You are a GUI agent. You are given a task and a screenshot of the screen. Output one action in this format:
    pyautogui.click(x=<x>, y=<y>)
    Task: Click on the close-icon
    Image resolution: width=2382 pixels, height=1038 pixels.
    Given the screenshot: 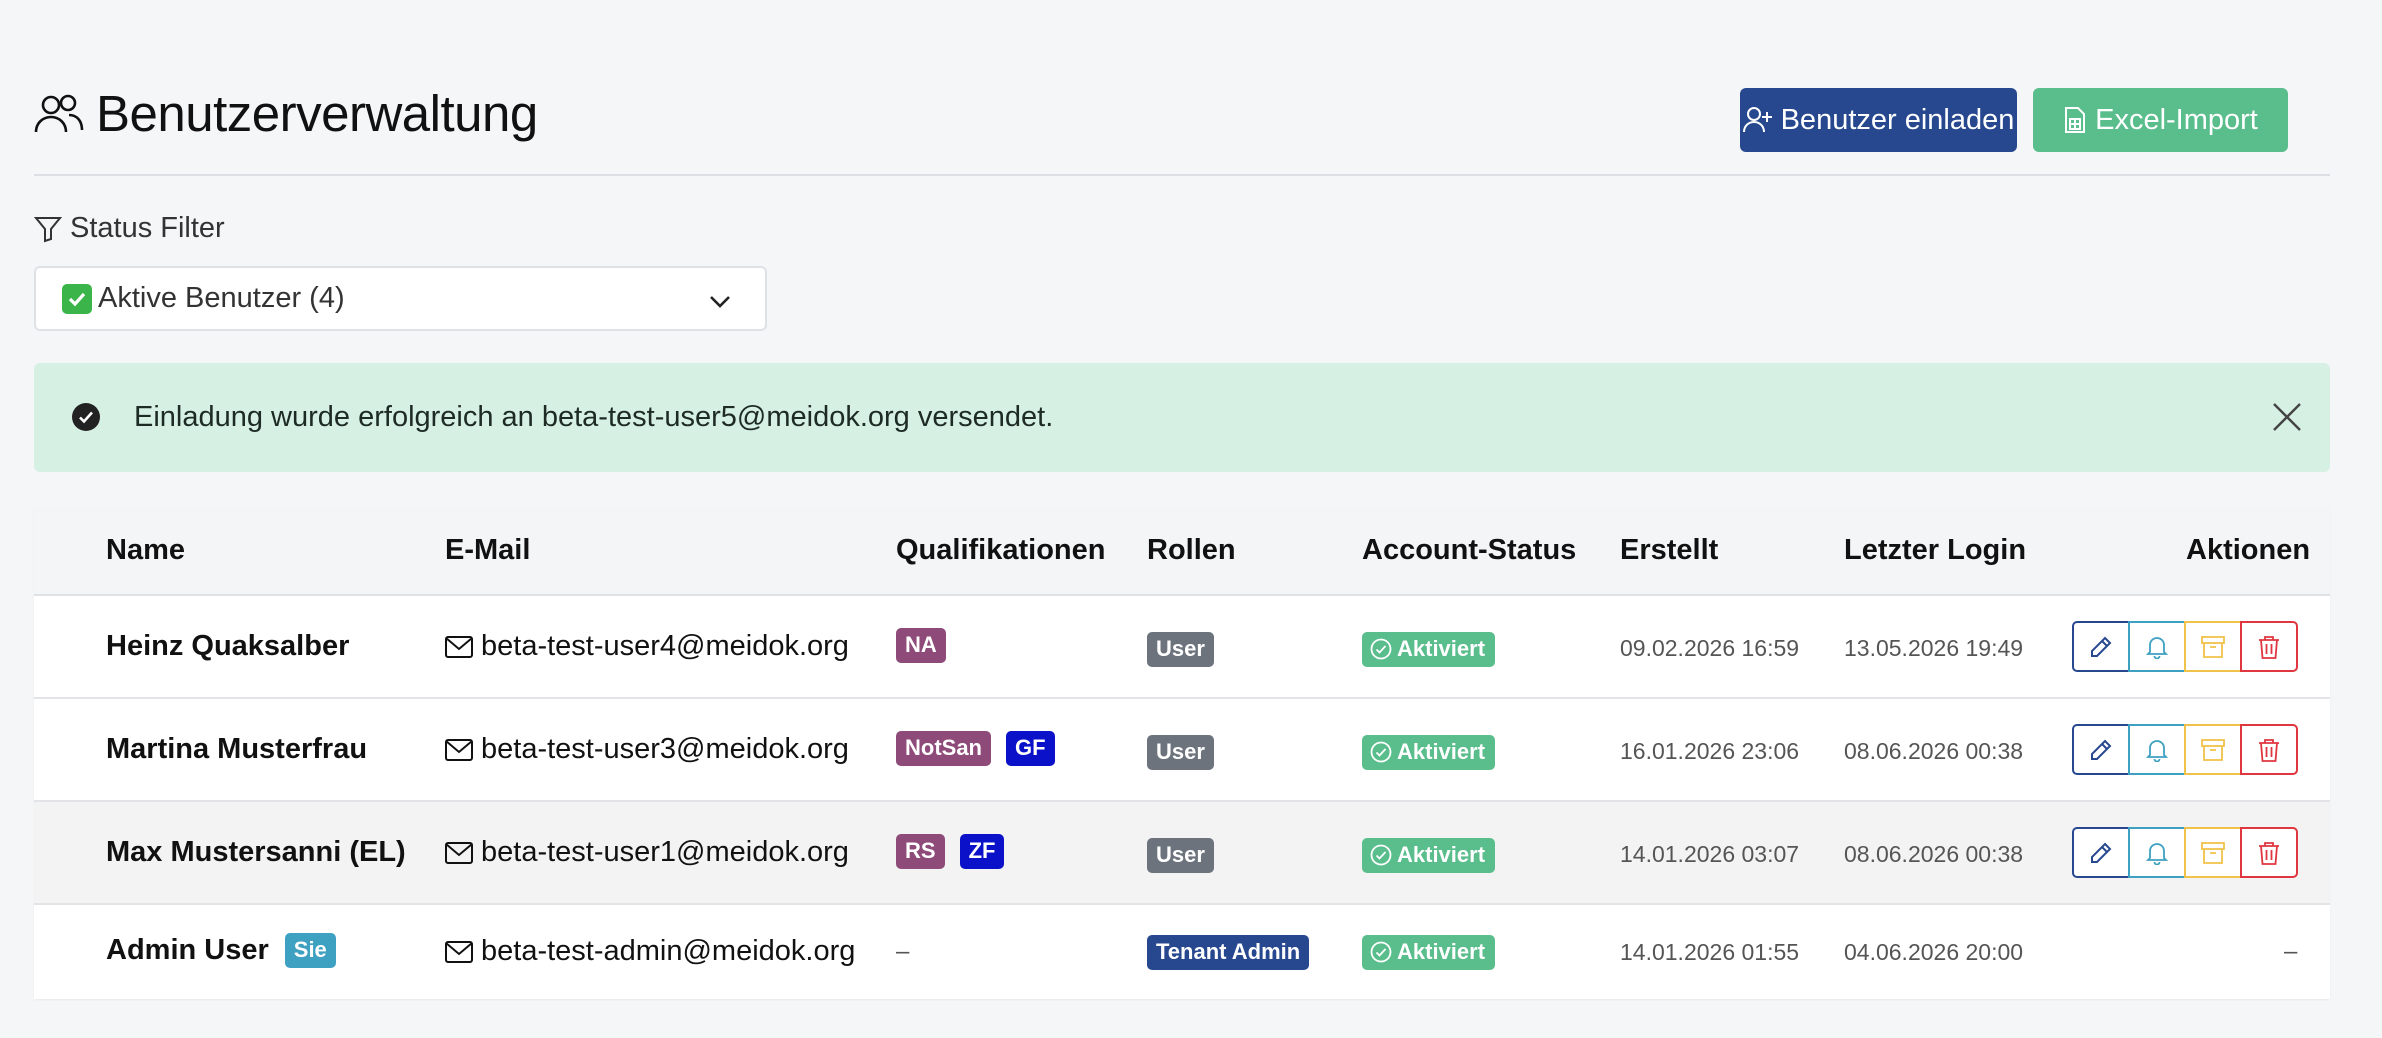 What is the action you would take?
    pyautogui.click(x=2287, y=417)
    